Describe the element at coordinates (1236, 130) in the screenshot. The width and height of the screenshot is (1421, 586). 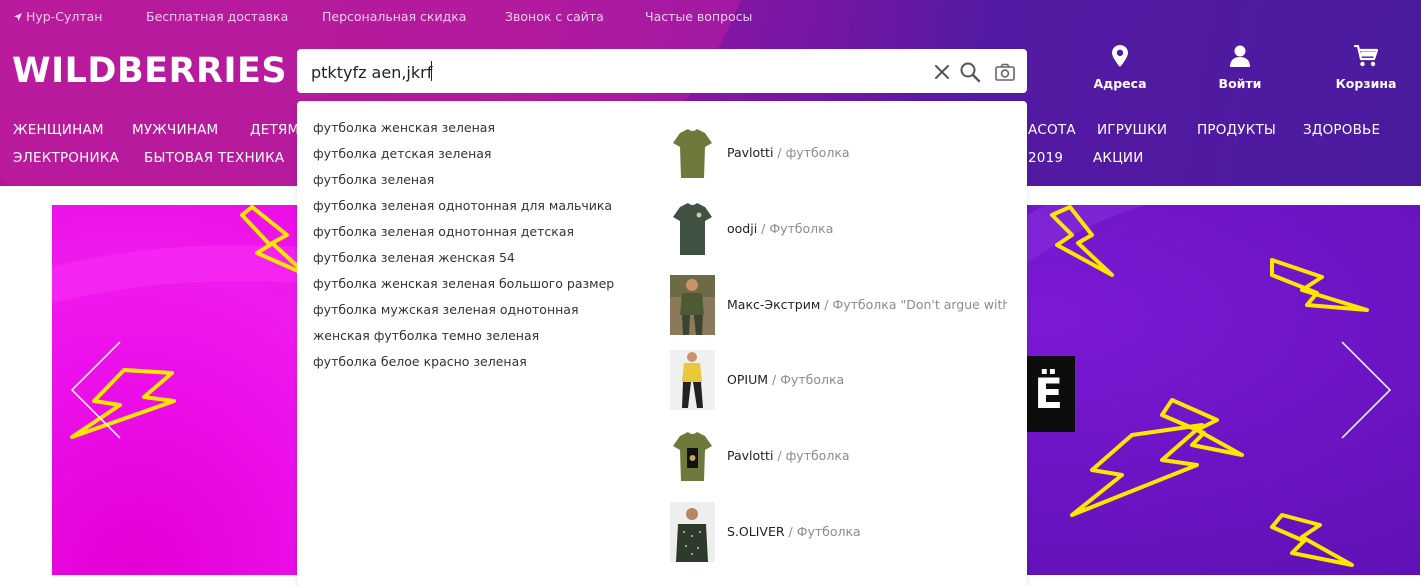
I see `nav-food: ПРОДУКТЫ` at that location.